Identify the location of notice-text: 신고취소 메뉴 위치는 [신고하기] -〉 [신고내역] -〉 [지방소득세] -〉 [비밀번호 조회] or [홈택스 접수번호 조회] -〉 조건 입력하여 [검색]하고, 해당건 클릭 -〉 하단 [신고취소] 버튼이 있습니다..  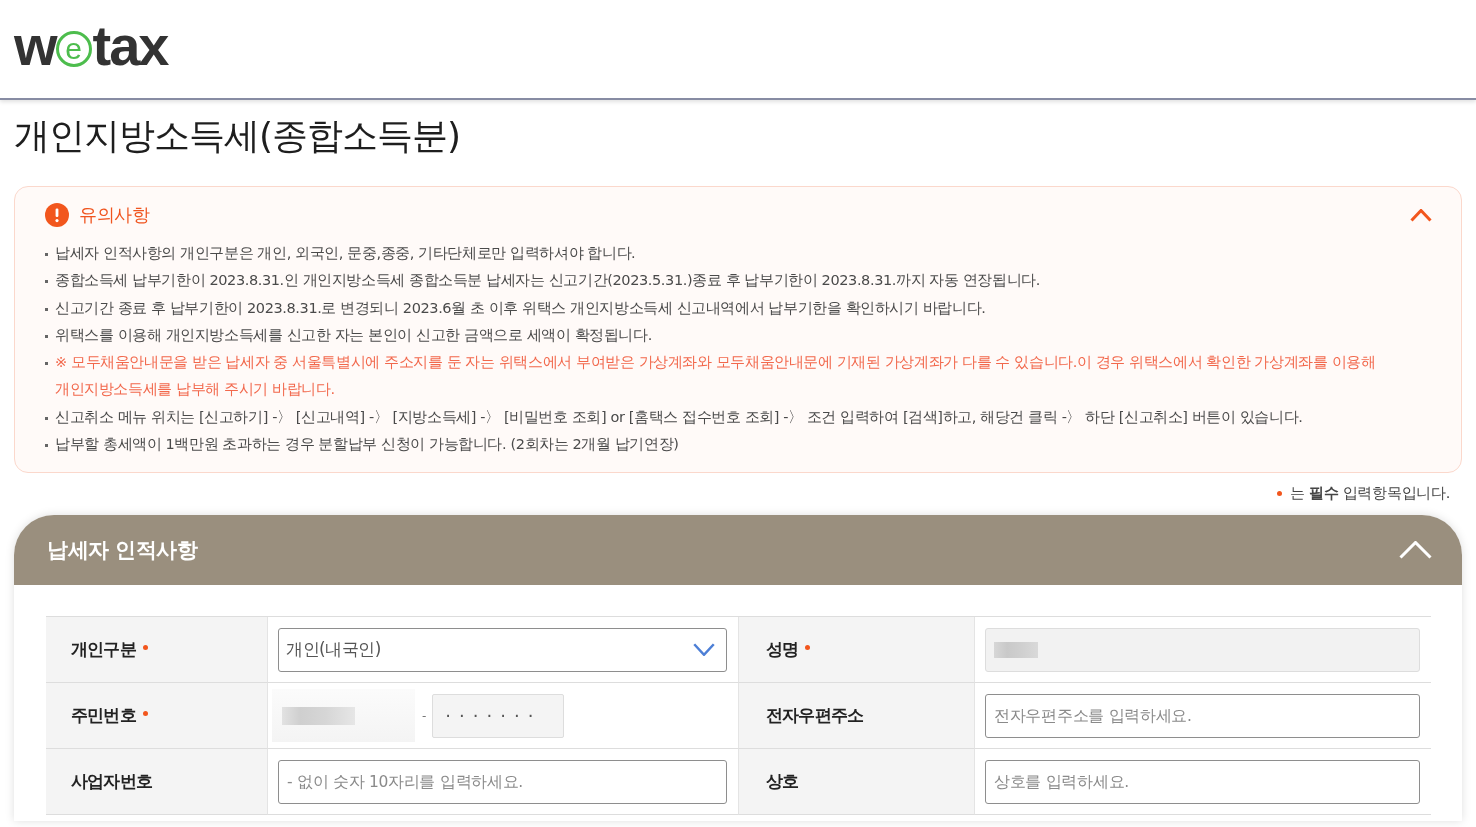
(679, 417).